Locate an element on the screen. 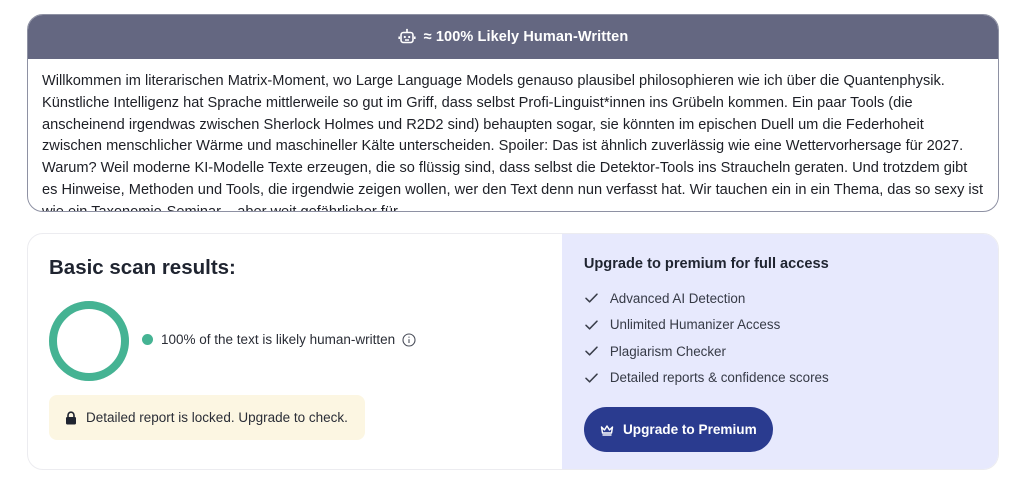  crown-icon is located at coordinates (607, 430).